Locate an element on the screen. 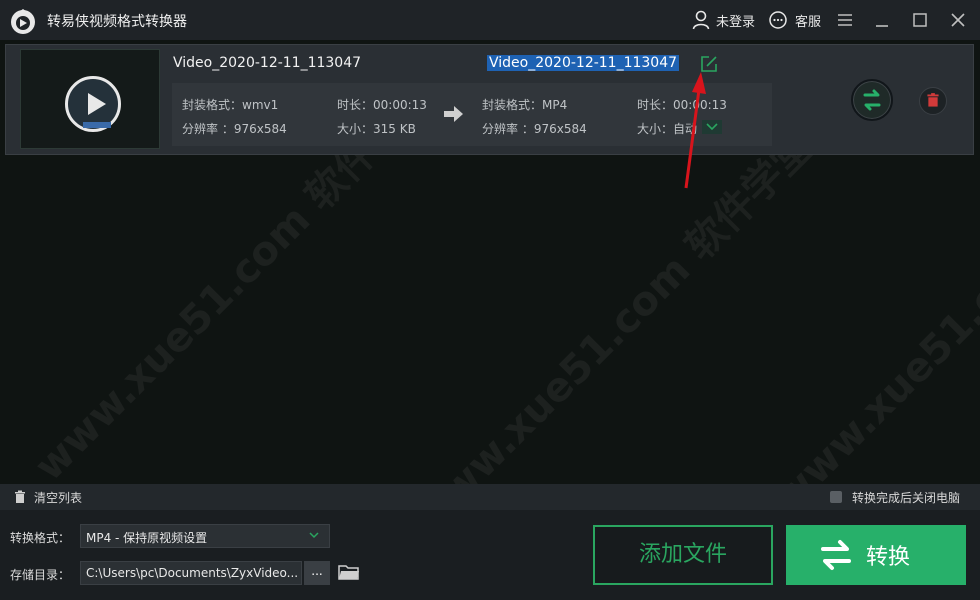  convert-label: 转换 is located at coordinates (888, 557).